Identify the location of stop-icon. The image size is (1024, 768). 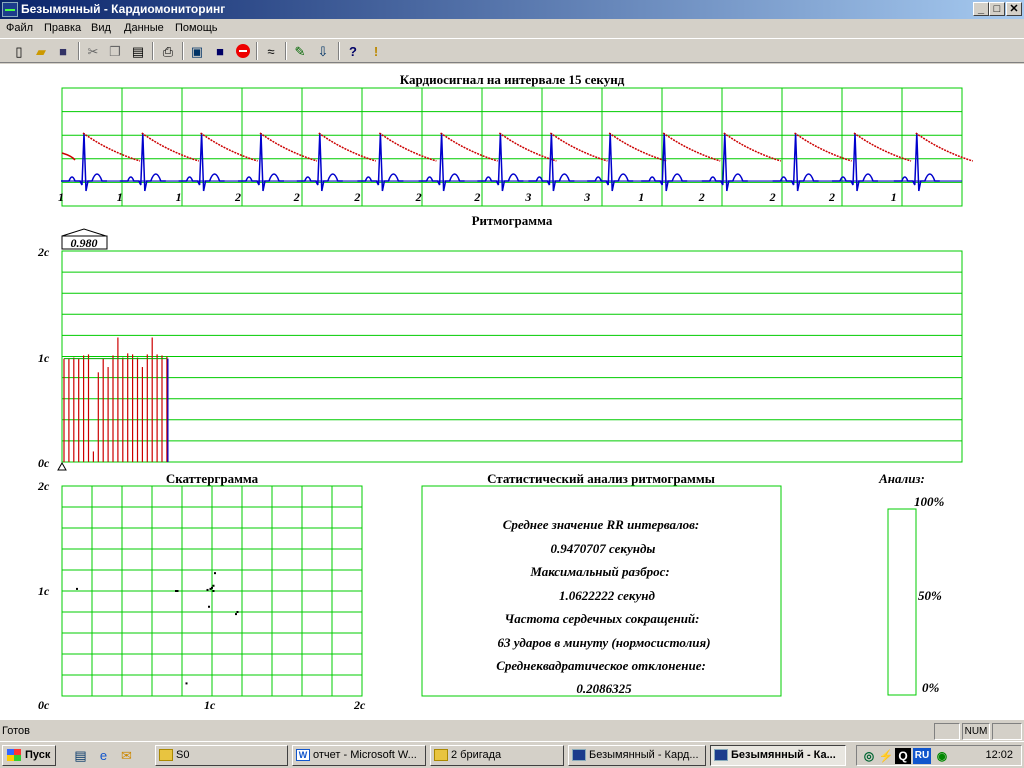
(243, 51).